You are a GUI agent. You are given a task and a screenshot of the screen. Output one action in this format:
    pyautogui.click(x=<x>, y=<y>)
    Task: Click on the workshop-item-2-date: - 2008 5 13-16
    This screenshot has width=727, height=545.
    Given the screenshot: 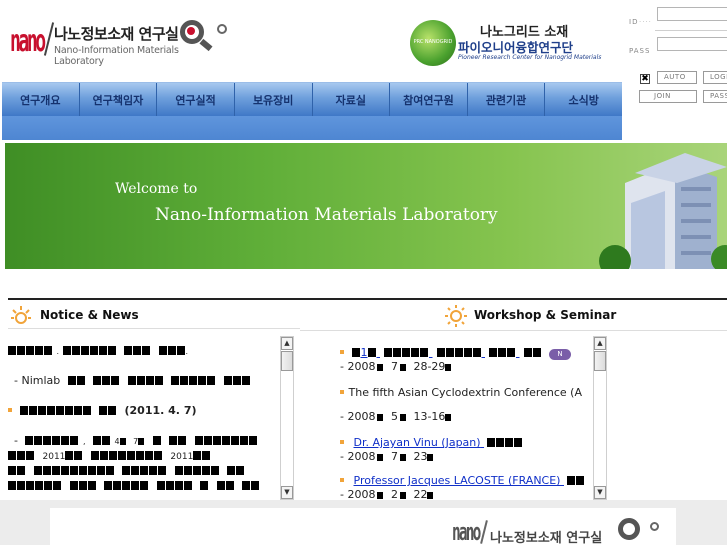 What is the action you would take?
    pyautogui.click(x=396, y=416)
    